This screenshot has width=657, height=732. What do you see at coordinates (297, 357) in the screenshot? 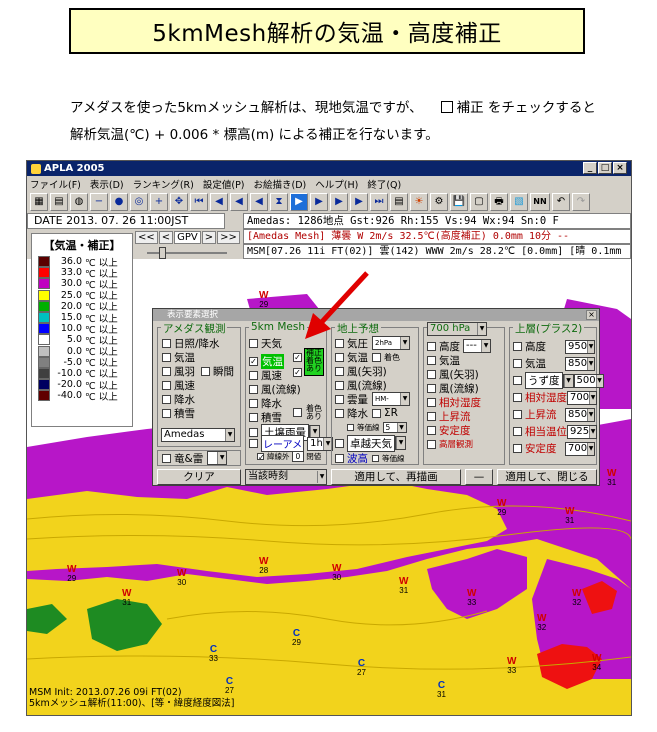
I see `hosei-check: ✓` at bounding box center [297, 357].